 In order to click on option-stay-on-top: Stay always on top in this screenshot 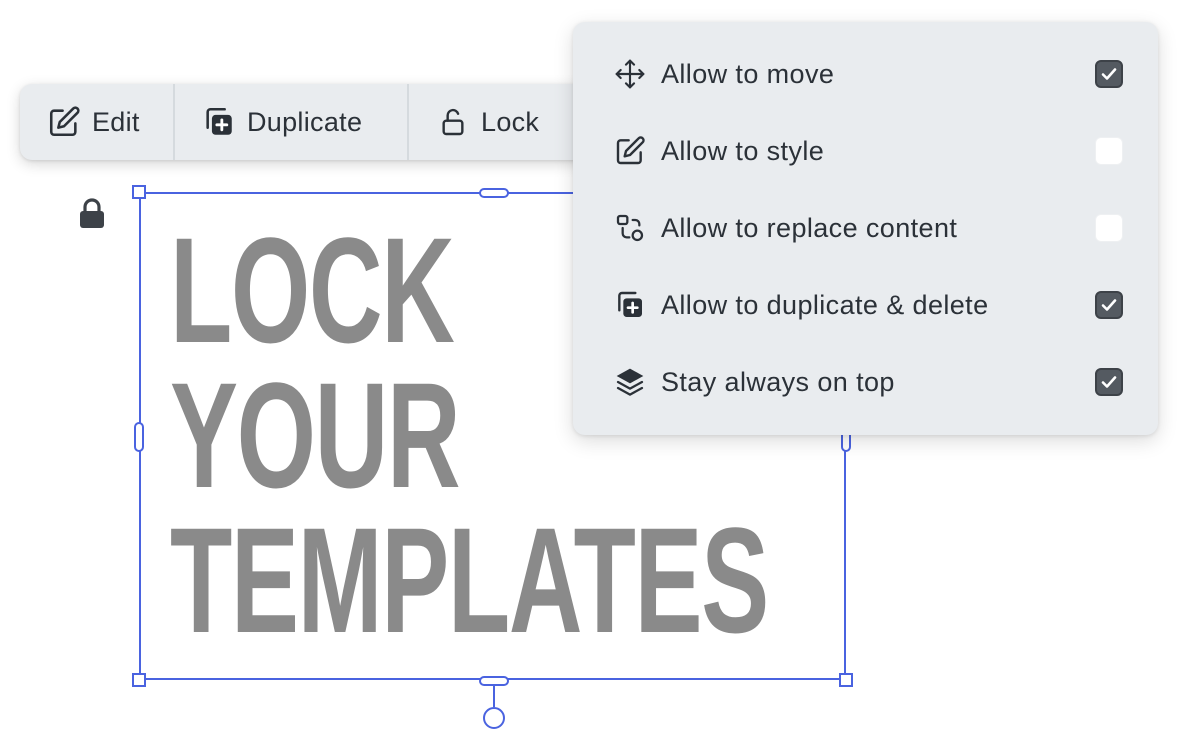, I will do `click(868, 382)`.